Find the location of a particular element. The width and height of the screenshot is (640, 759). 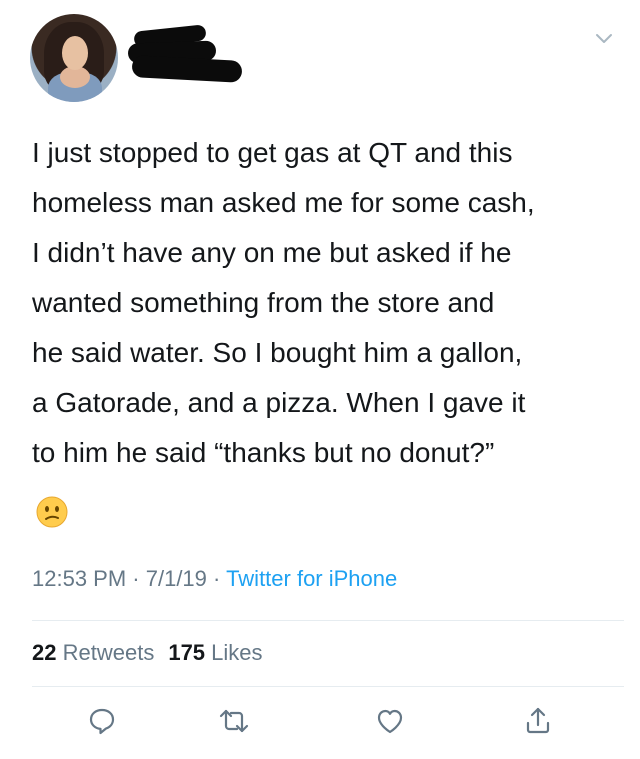

tweet-date: 7/1/19 is located at coordinates (176, 578).